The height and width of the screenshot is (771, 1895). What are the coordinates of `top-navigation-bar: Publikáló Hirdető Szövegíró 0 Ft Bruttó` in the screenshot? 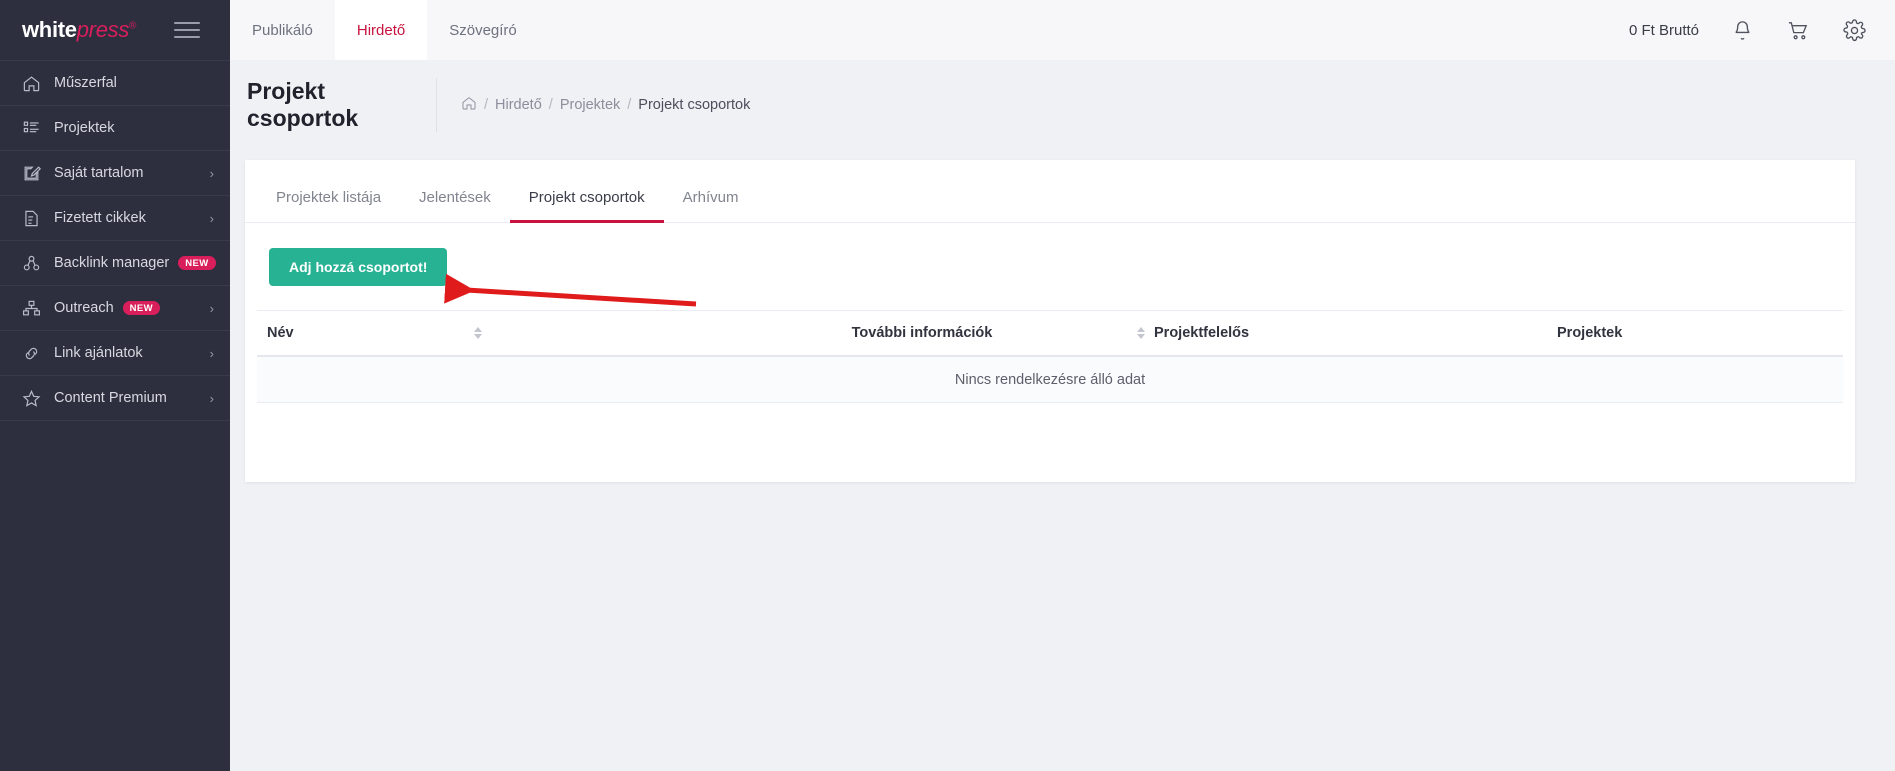 It's located at (1062, 30).